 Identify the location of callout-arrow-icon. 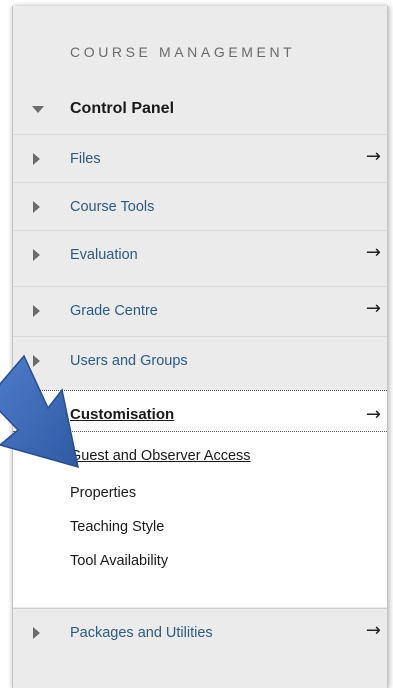
(39, 411).